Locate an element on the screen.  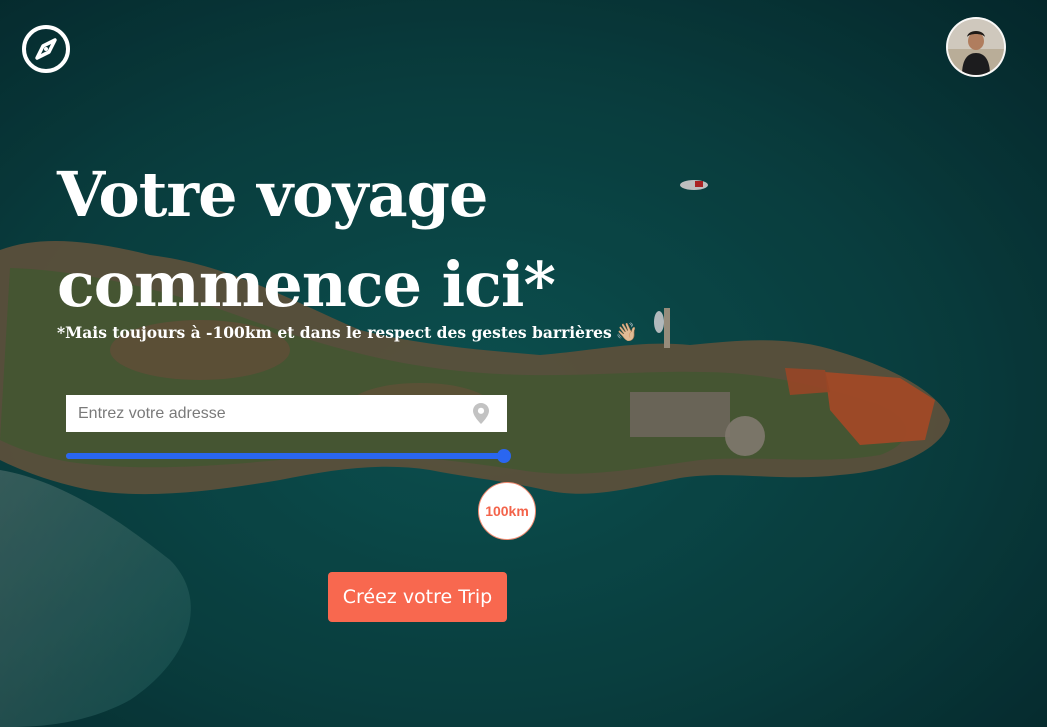
slider-fill is located at coordinates (286, 456).